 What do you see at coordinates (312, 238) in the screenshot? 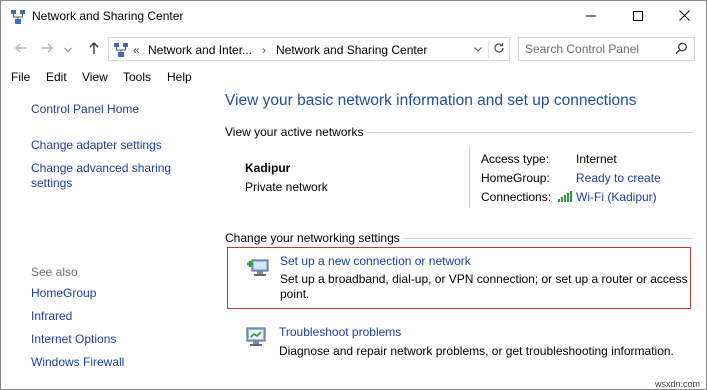
I see `change-settings-label: Change your networking settings` at bounding box center [312, 238].